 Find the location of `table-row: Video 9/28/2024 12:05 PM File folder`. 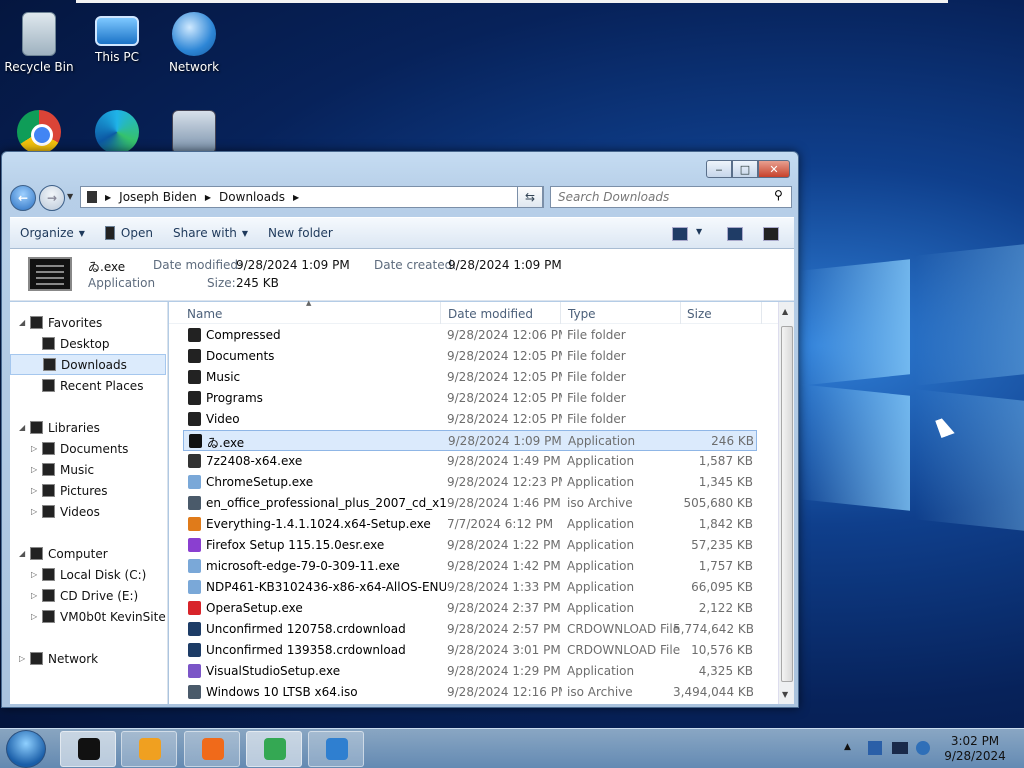

table-row: Video 9/28/2024 12:05 PM File folder is located at coordinates (470, 419).